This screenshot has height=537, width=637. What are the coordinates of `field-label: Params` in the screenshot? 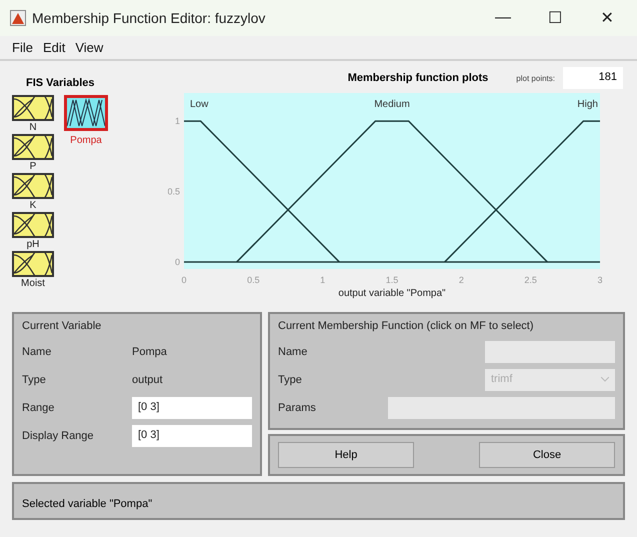 It's located at (297, 408).